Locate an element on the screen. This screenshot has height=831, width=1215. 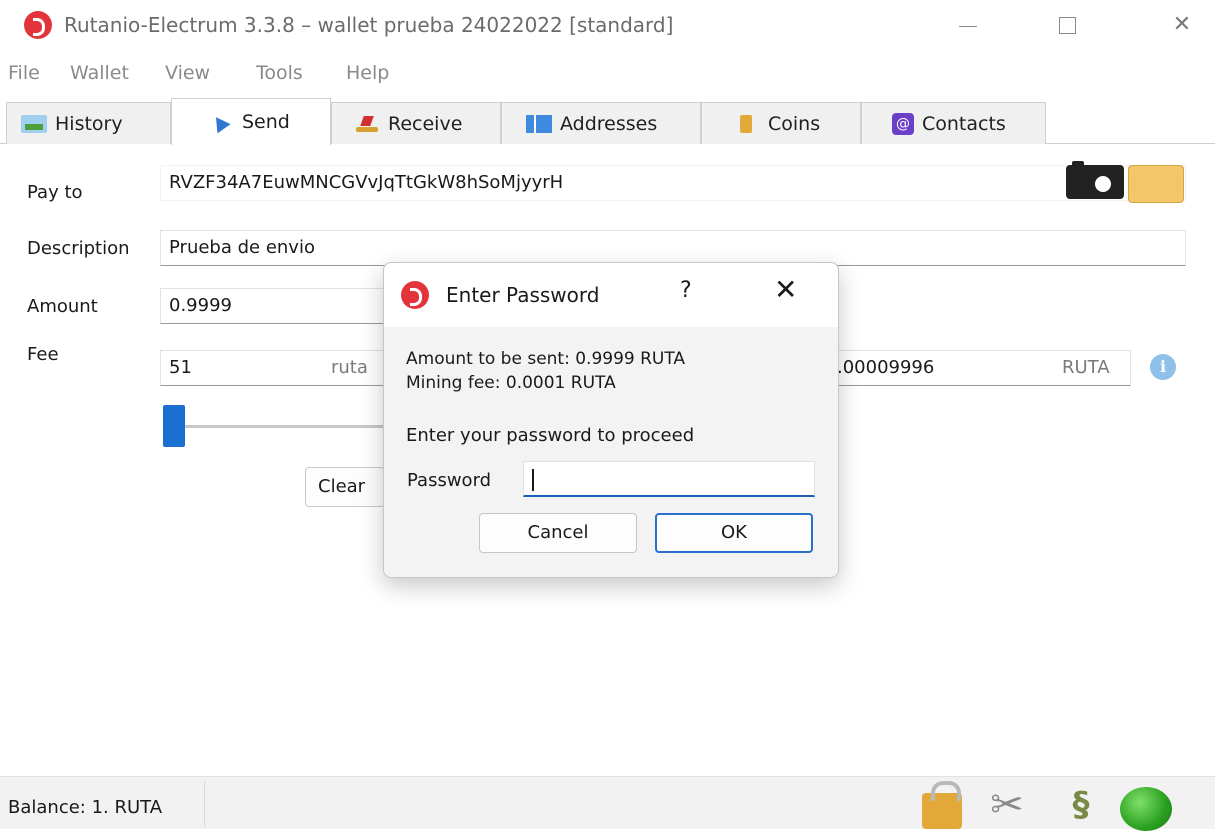
pay-to-label: Pay to is located at coordinates (55, 192).